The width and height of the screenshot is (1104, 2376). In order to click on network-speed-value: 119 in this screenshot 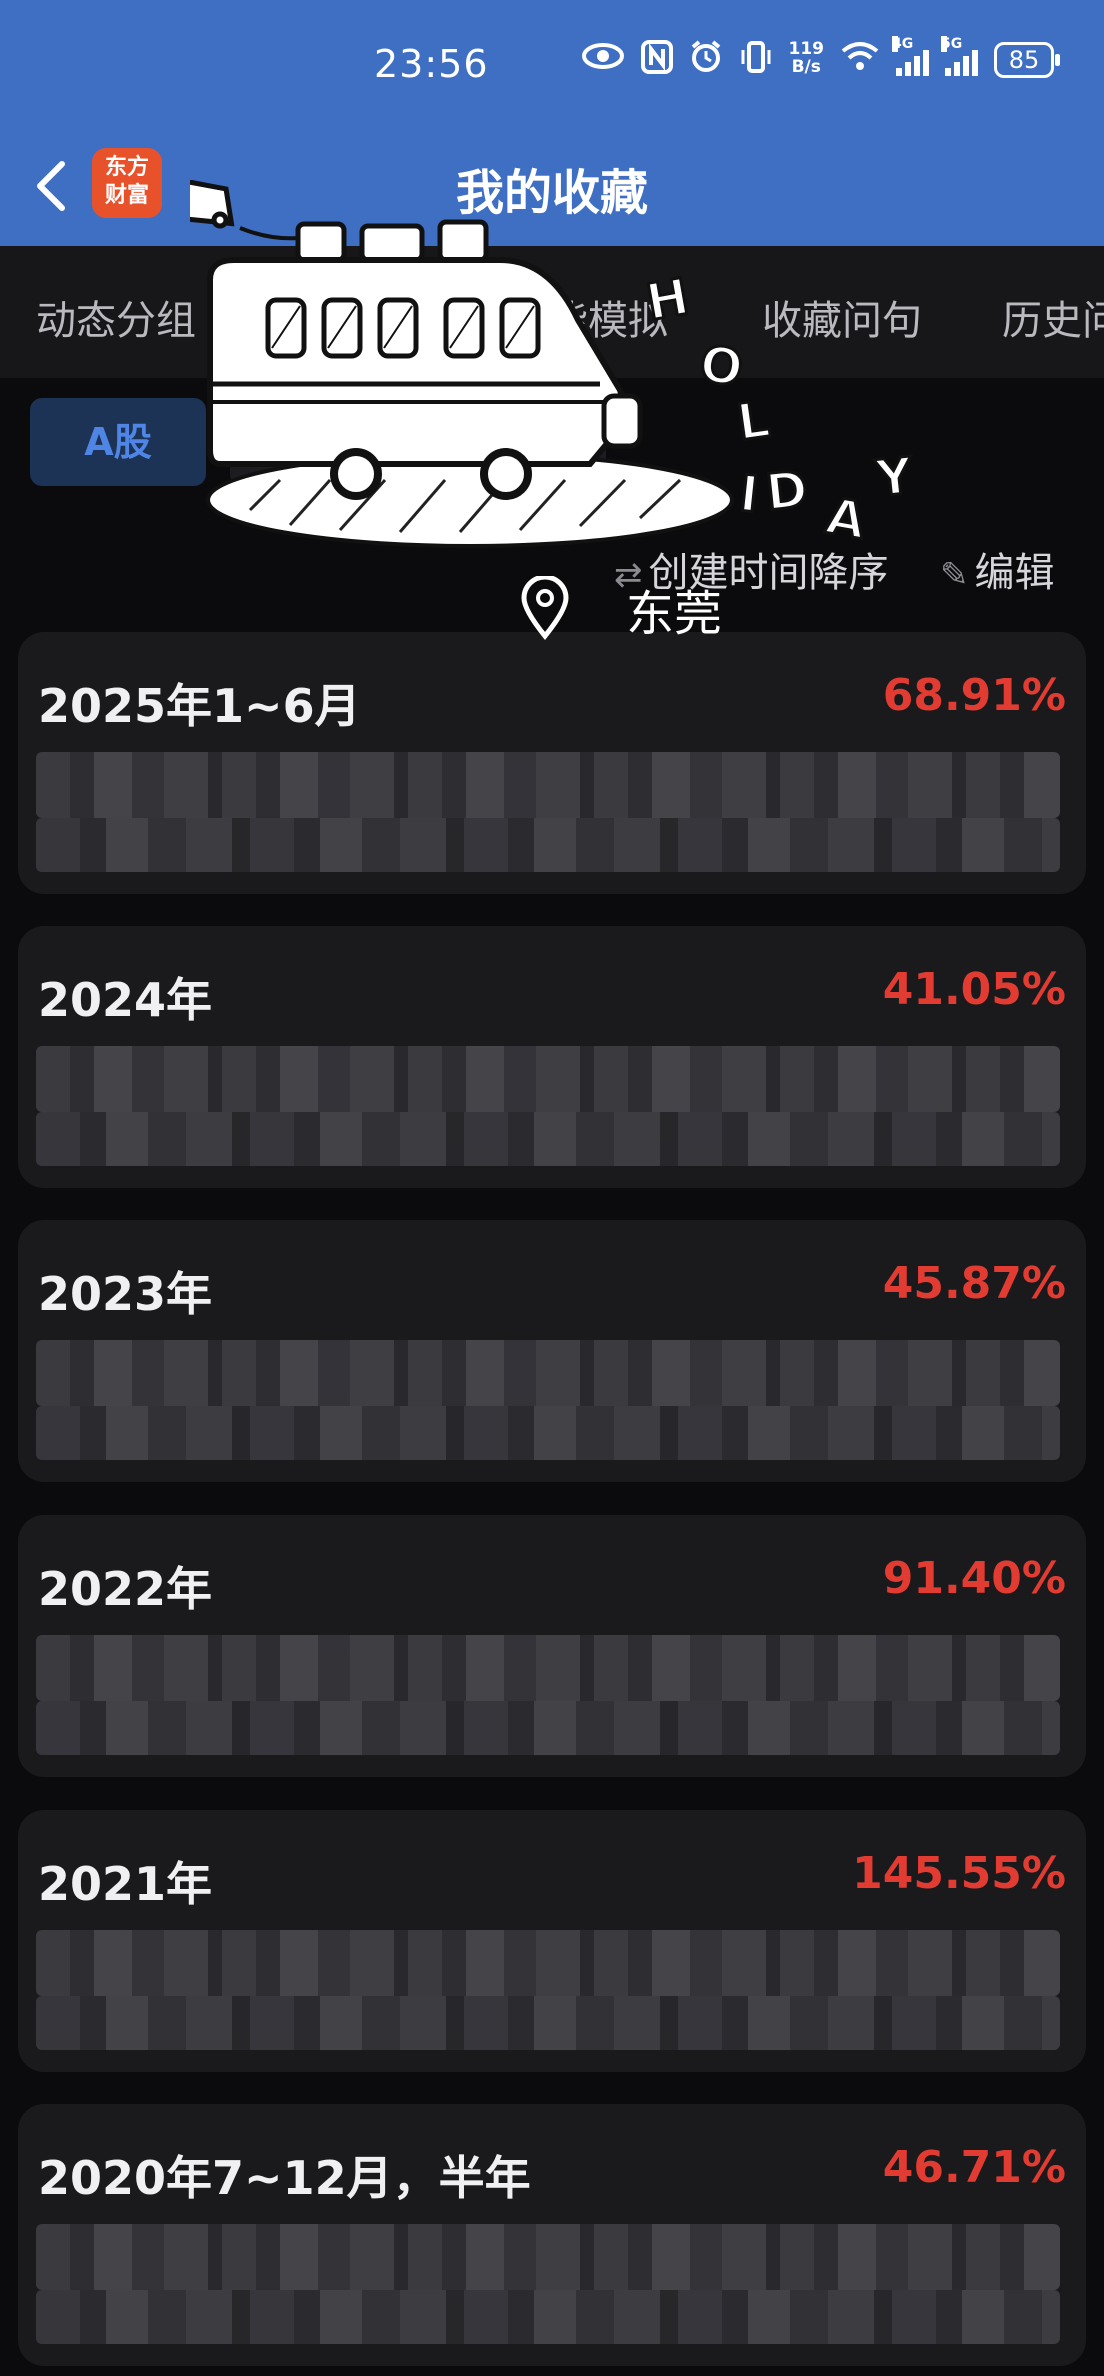, I will do `click(806, 49)`.